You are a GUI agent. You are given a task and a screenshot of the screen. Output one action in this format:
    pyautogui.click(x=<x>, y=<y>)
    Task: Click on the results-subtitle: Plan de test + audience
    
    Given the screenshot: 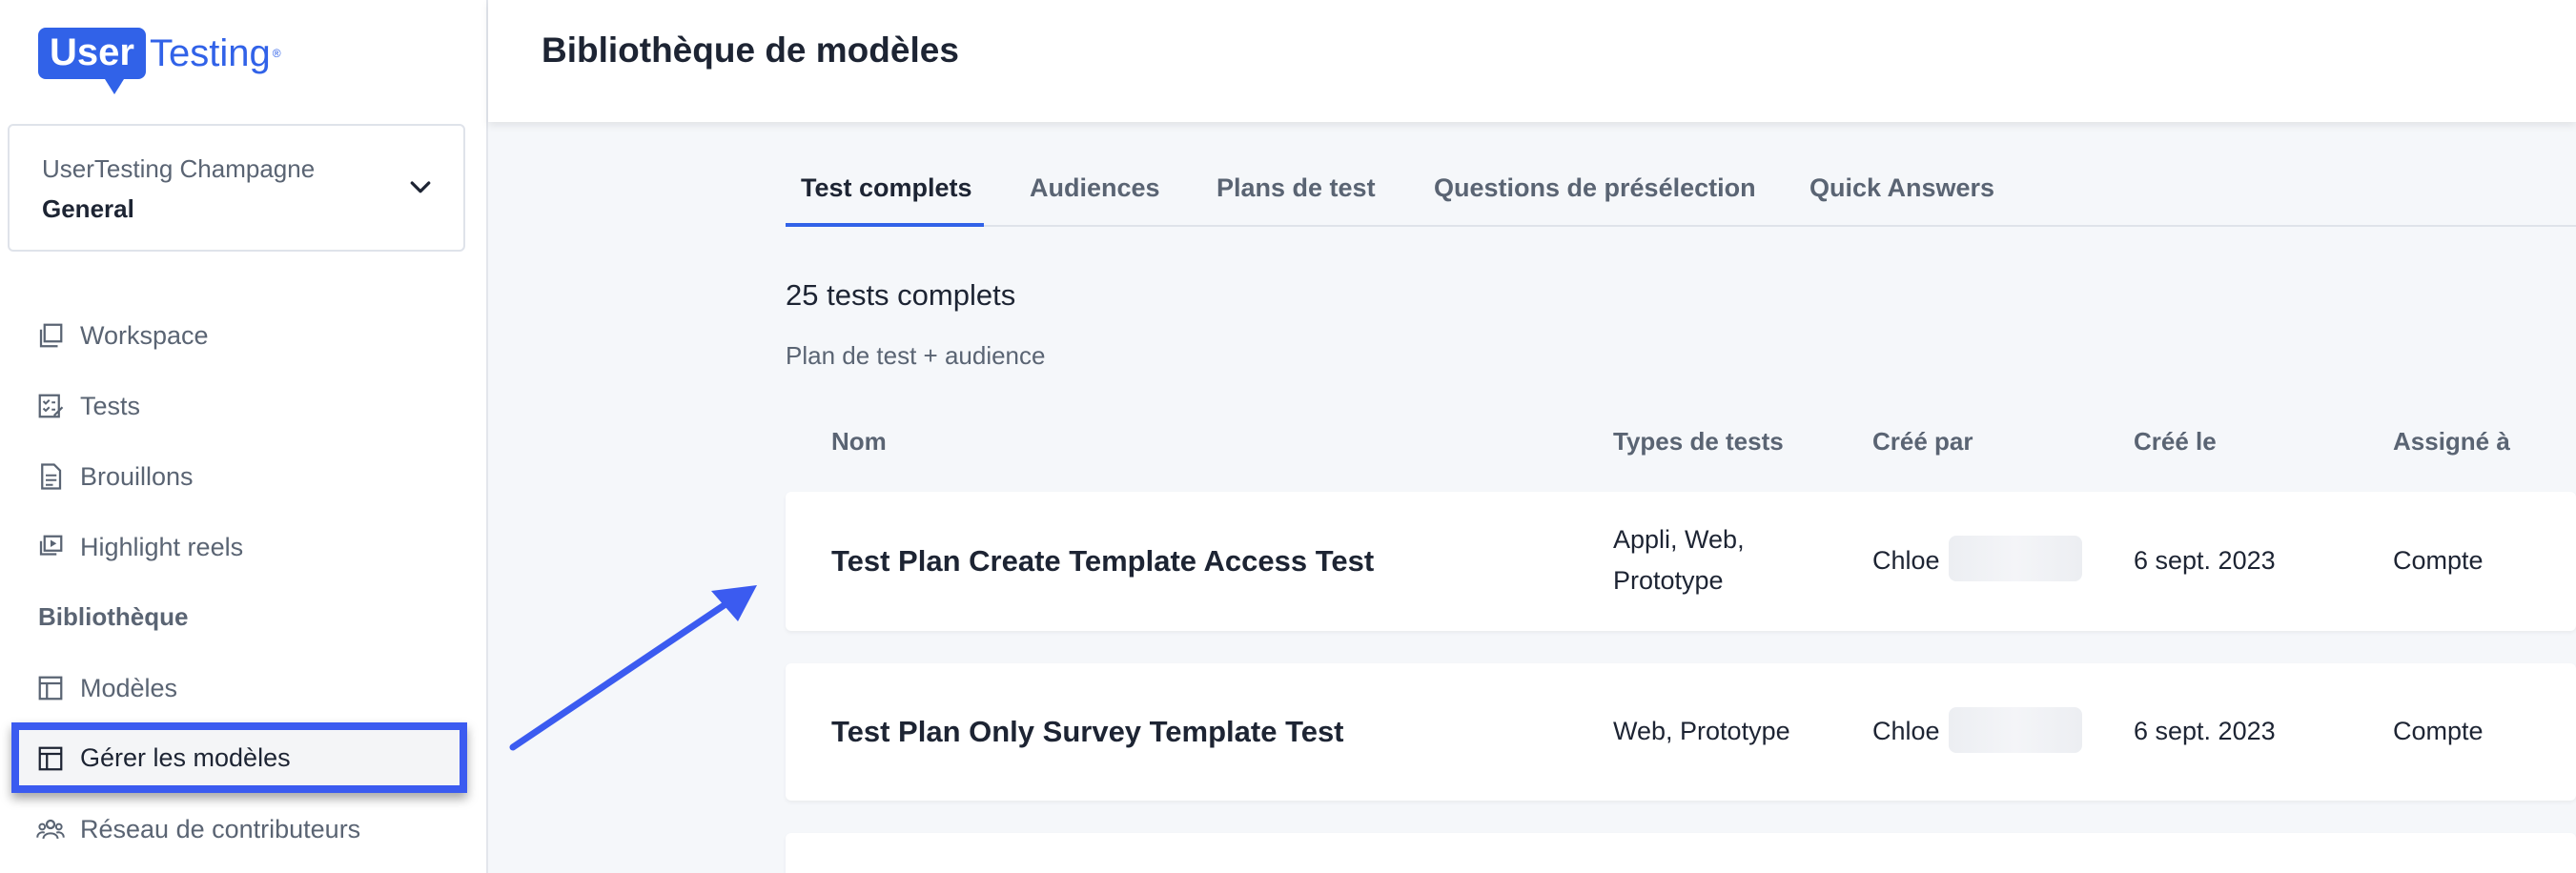 What is the action you would take?
    pyautogui.click(x=916, y=355)
    